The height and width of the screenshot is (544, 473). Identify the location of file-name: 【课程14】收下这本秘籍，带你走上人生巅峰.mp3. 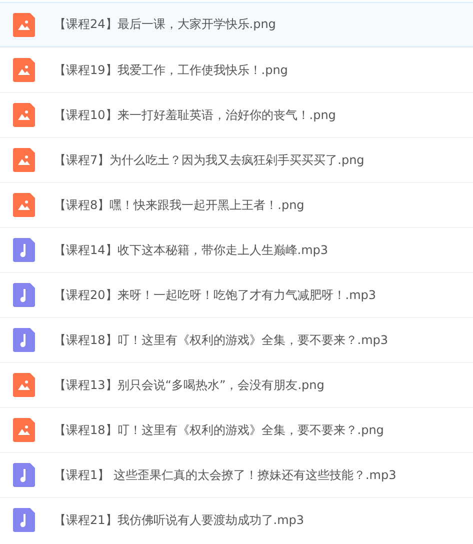
(191, 250).